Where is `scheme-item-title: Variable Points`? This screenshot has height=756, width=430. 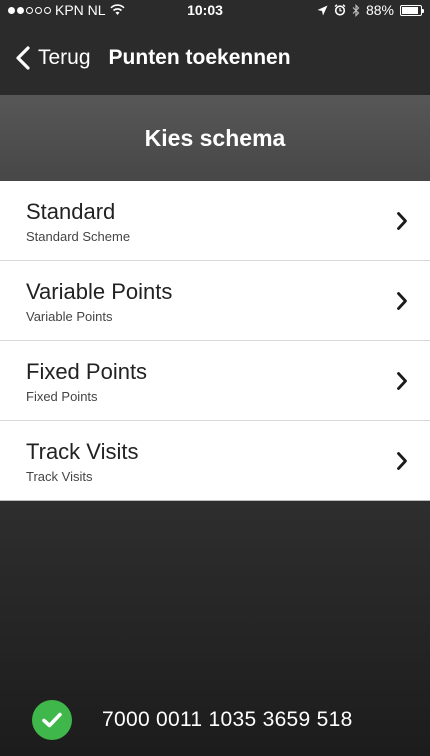
scheme-item-title: Variable Points is located at coordinates (99, 291).